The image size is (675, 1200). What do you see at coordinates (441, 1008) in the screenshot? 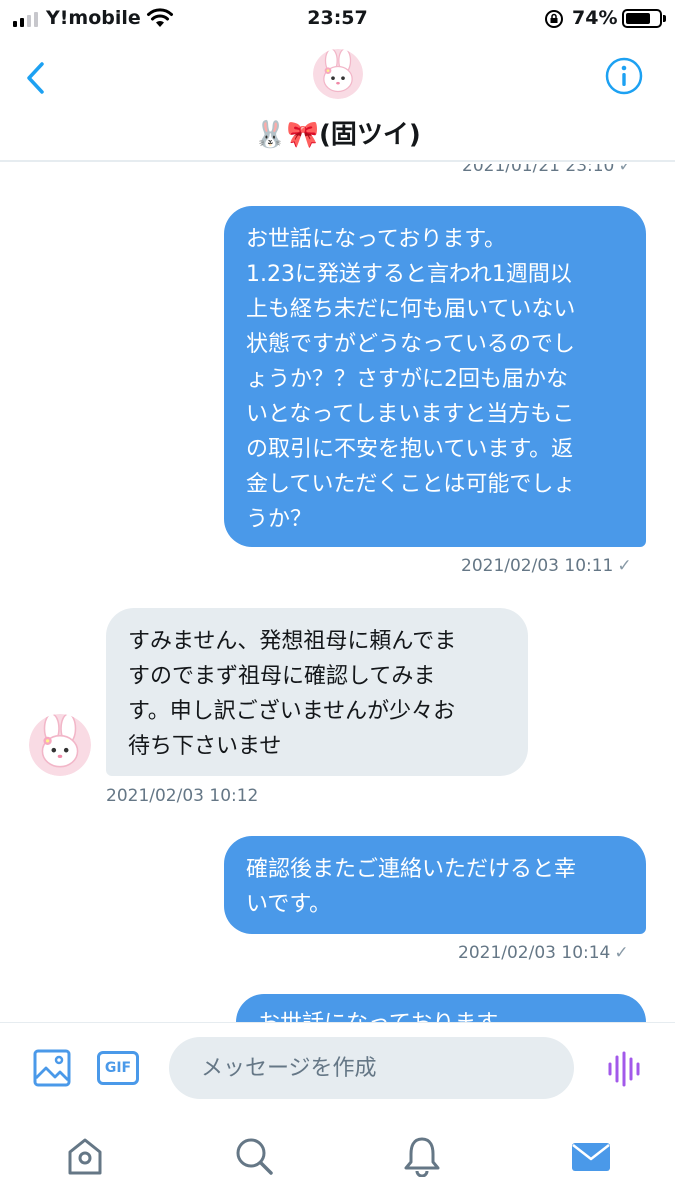
I see `outgoing-message: お世話になっております。` at bounding box center [441, 1008].